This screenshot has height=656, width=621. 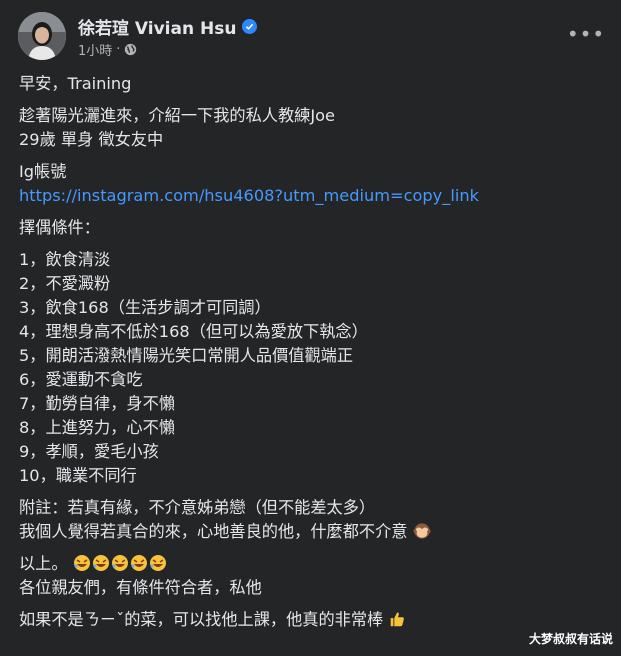 What do you see at coordinates (422, 531) in the screenshot?
I see `see-no-evil-monkey-emoji-icon` at bounding box center [422, 531].